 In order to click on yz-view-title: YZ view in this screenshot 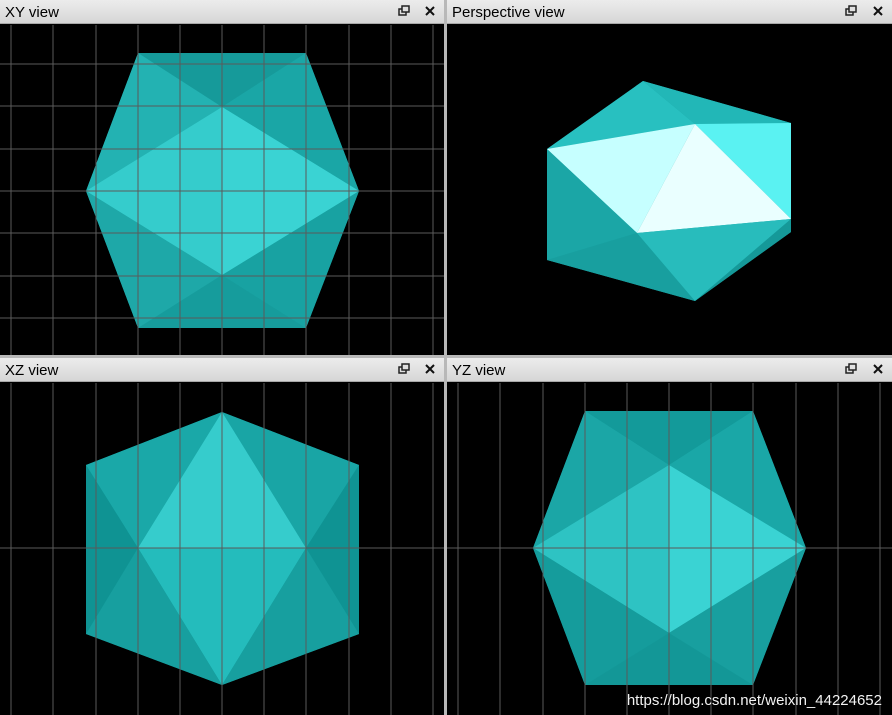, I will do `click(479, 370)`.